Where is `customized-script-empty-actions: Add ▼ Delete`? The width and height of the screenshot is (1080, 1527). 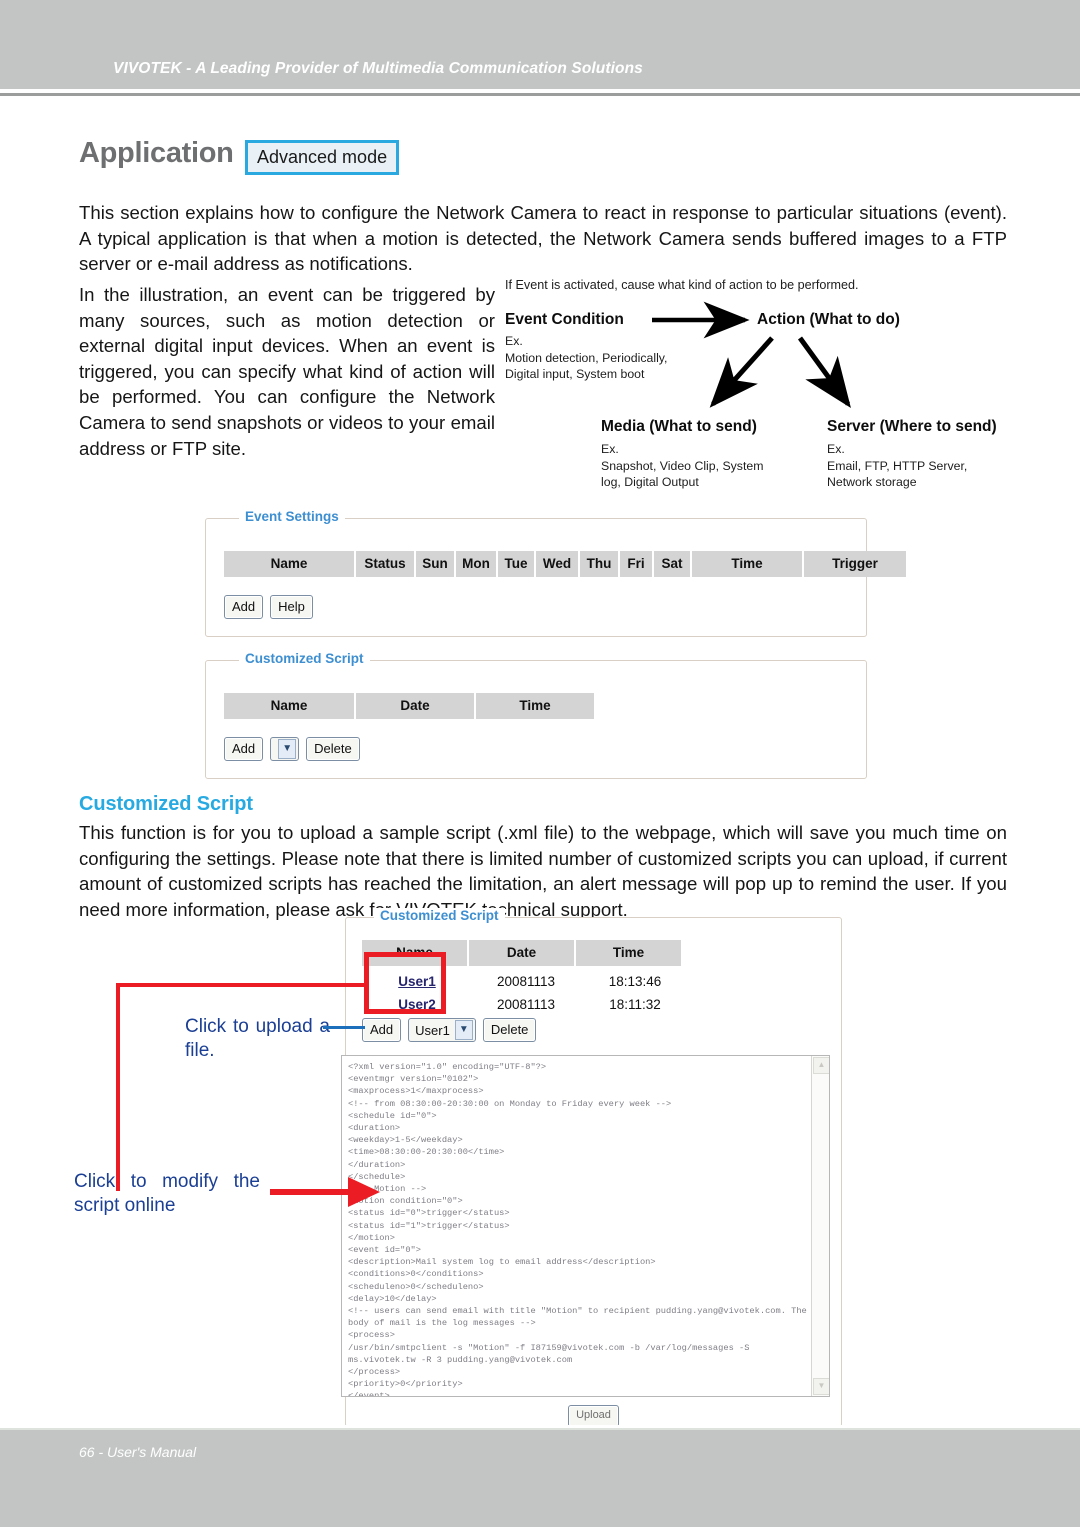
customized-script-empty-actions: Add ▼ Delete is located at coordinates (292, 749).